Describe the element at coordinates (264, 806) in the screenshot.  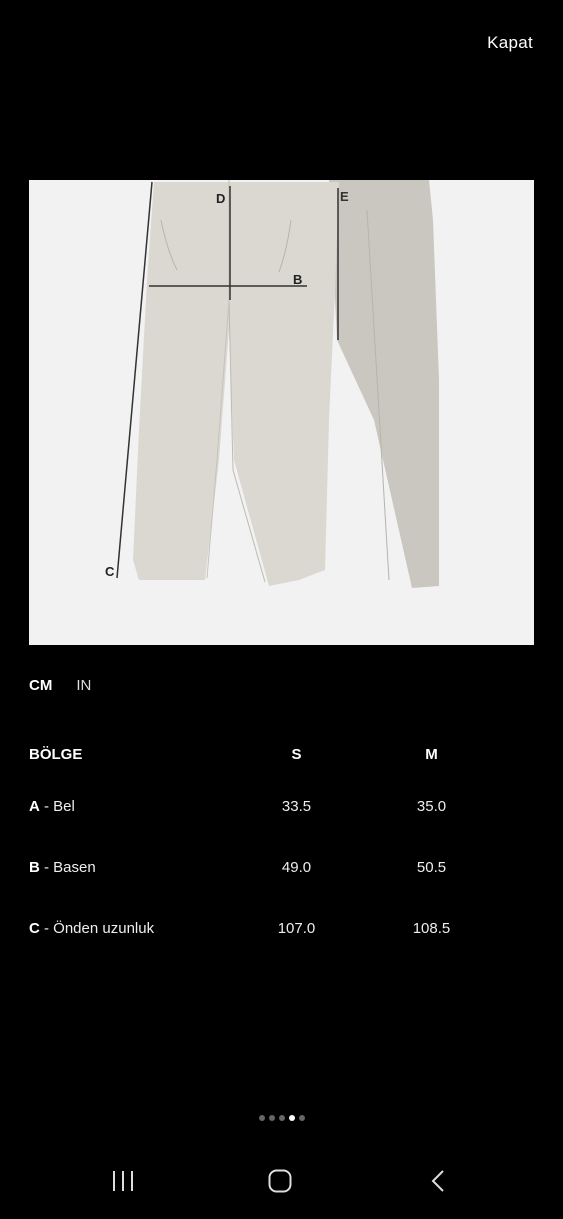
I see `table-row: A - Bel 33.5 35.0` at that location.